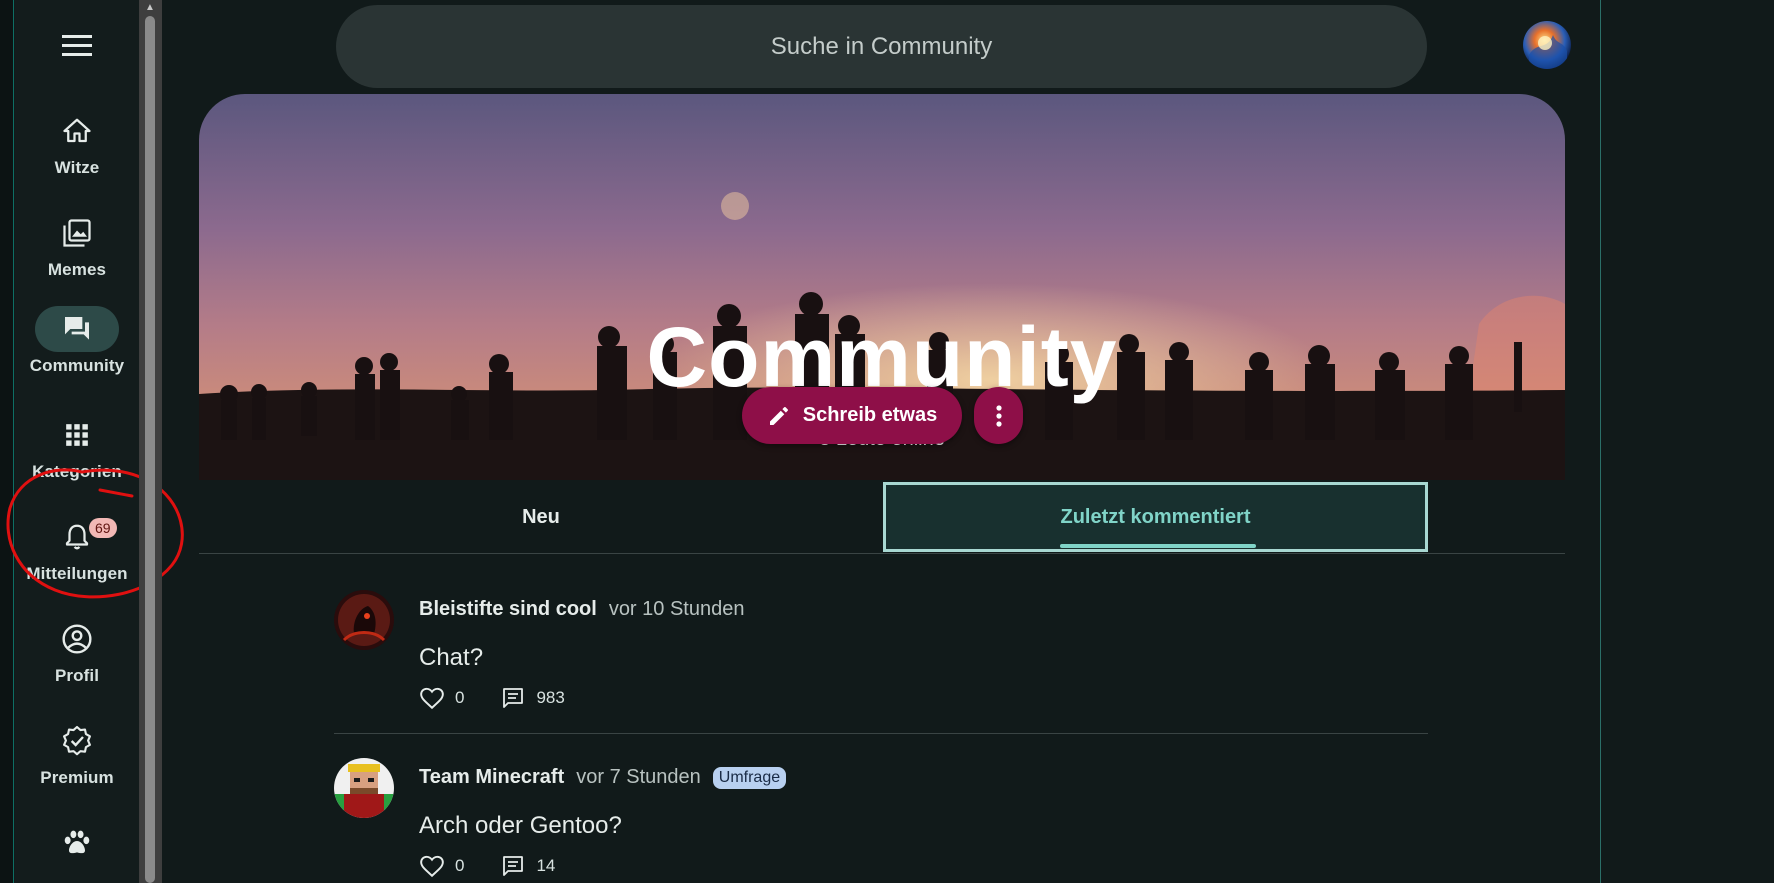  I want to click on comments-button: 14, so click(527, 866).